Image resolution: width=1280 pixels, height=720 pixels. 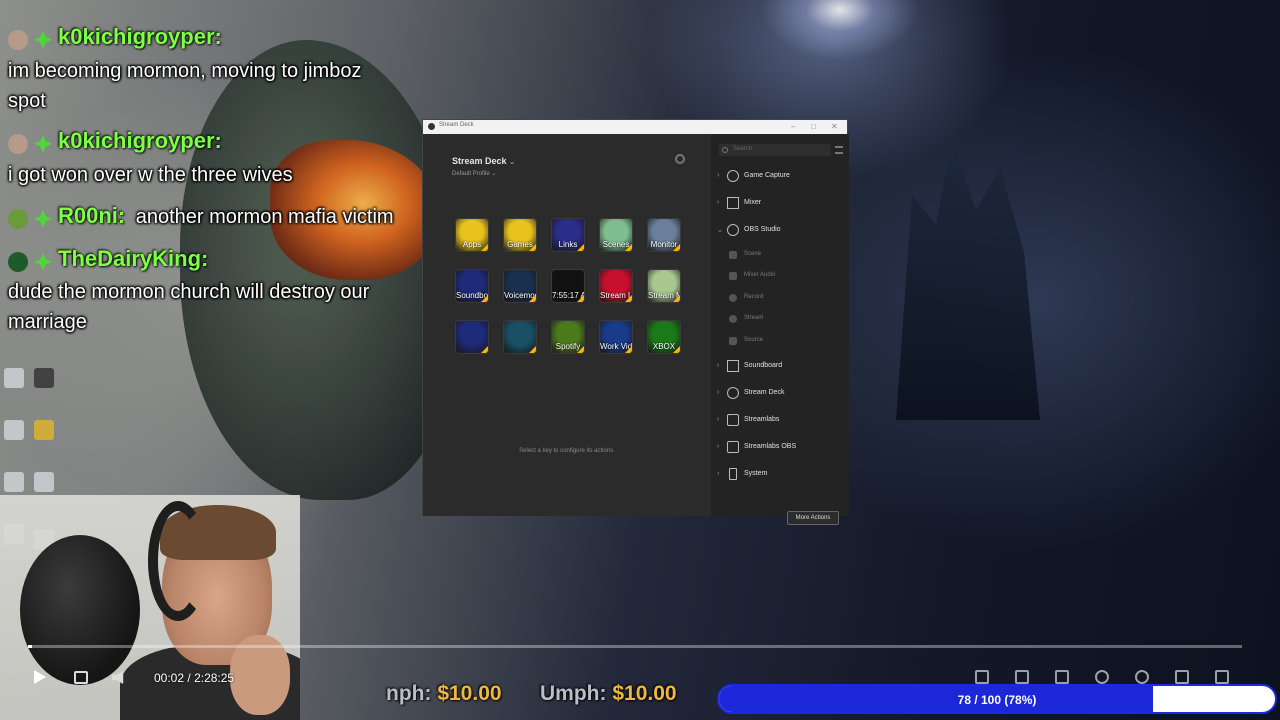 What do you see at coordinates (616, 286) in the screenshot?
I see `deck-key: Stream Live` at bounding box center [616, 286].